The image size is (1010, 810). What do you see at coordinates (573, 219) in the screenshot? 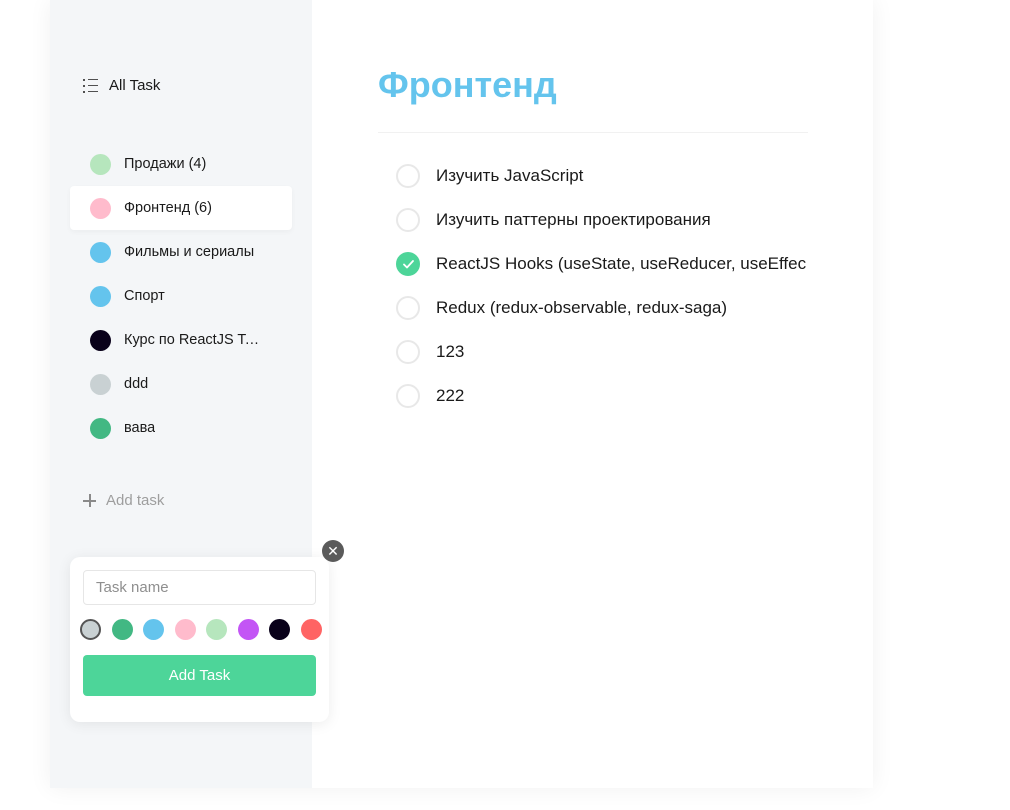
I see `task-text: Изучить паттерны проектирования` at bounding box center [573, 219].